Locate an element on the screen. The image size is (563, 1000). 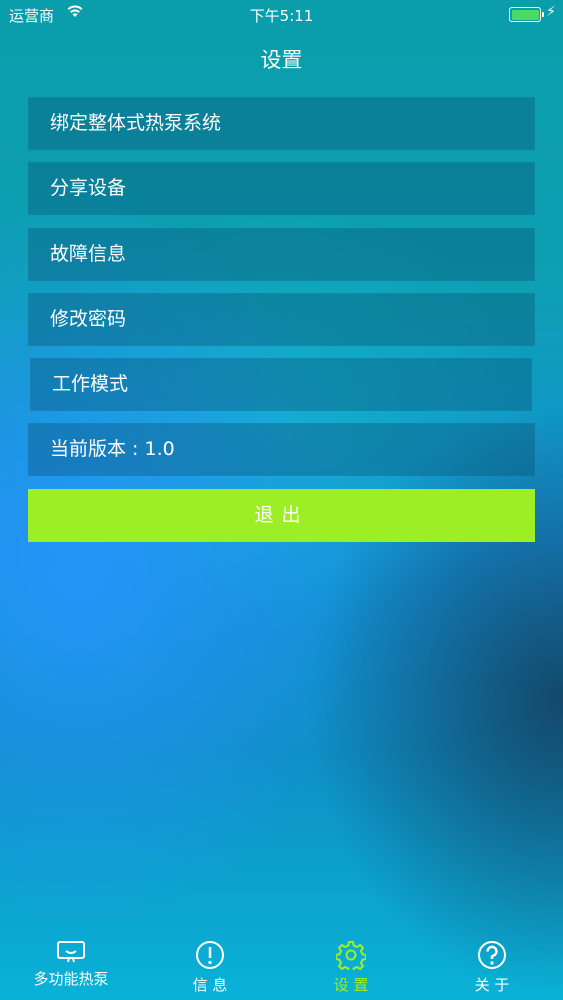
question-circle-icon is located at coordinates (492, 955).